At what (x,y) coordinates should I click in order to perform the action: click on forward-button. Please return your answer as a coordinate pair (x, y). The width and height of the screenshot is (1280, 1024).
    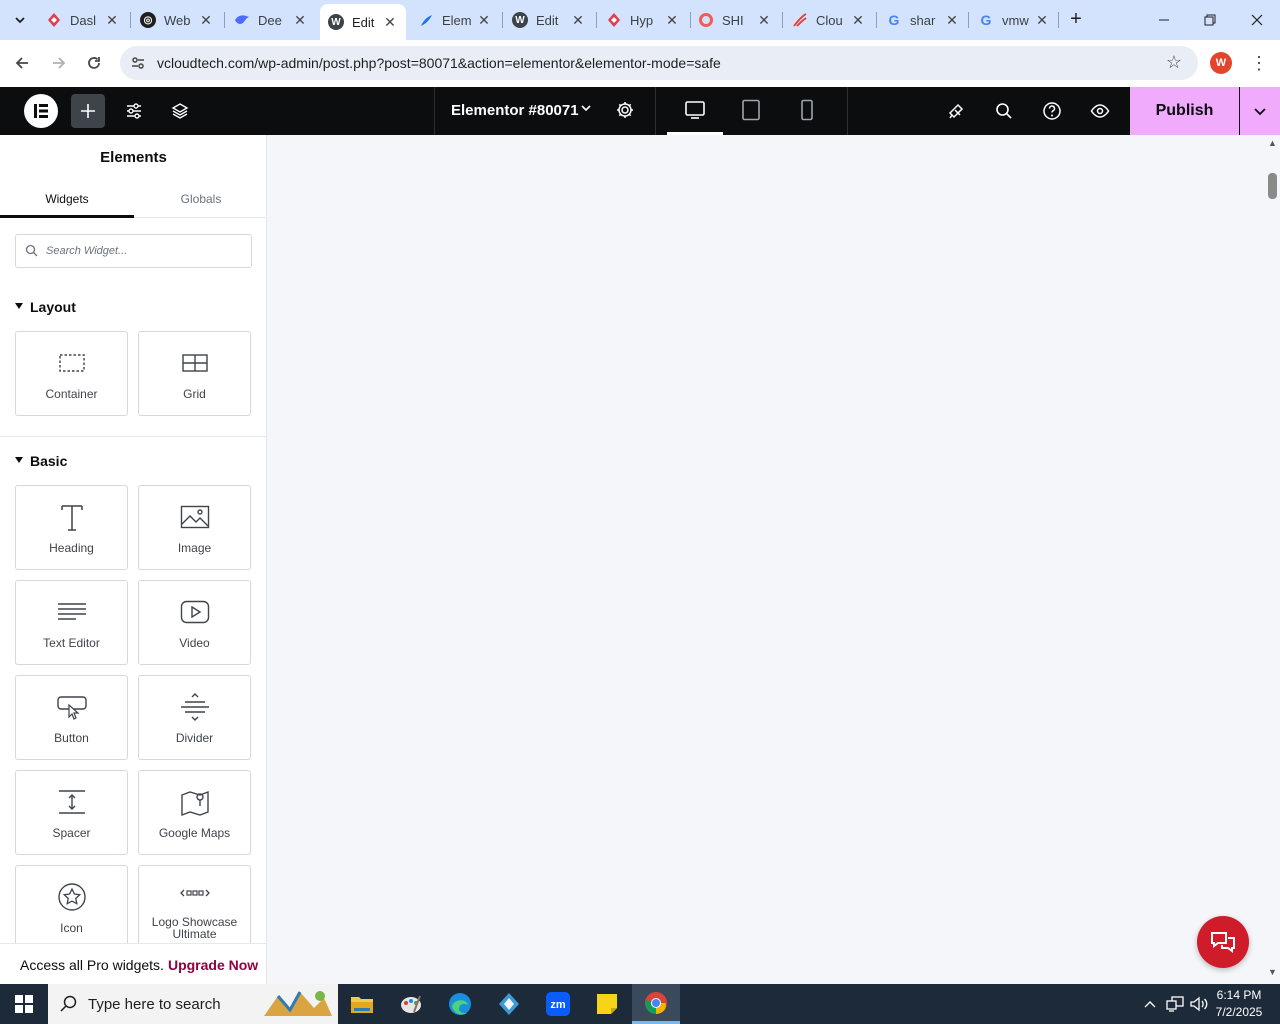
    Looking at the image, I should click on (59, 63).